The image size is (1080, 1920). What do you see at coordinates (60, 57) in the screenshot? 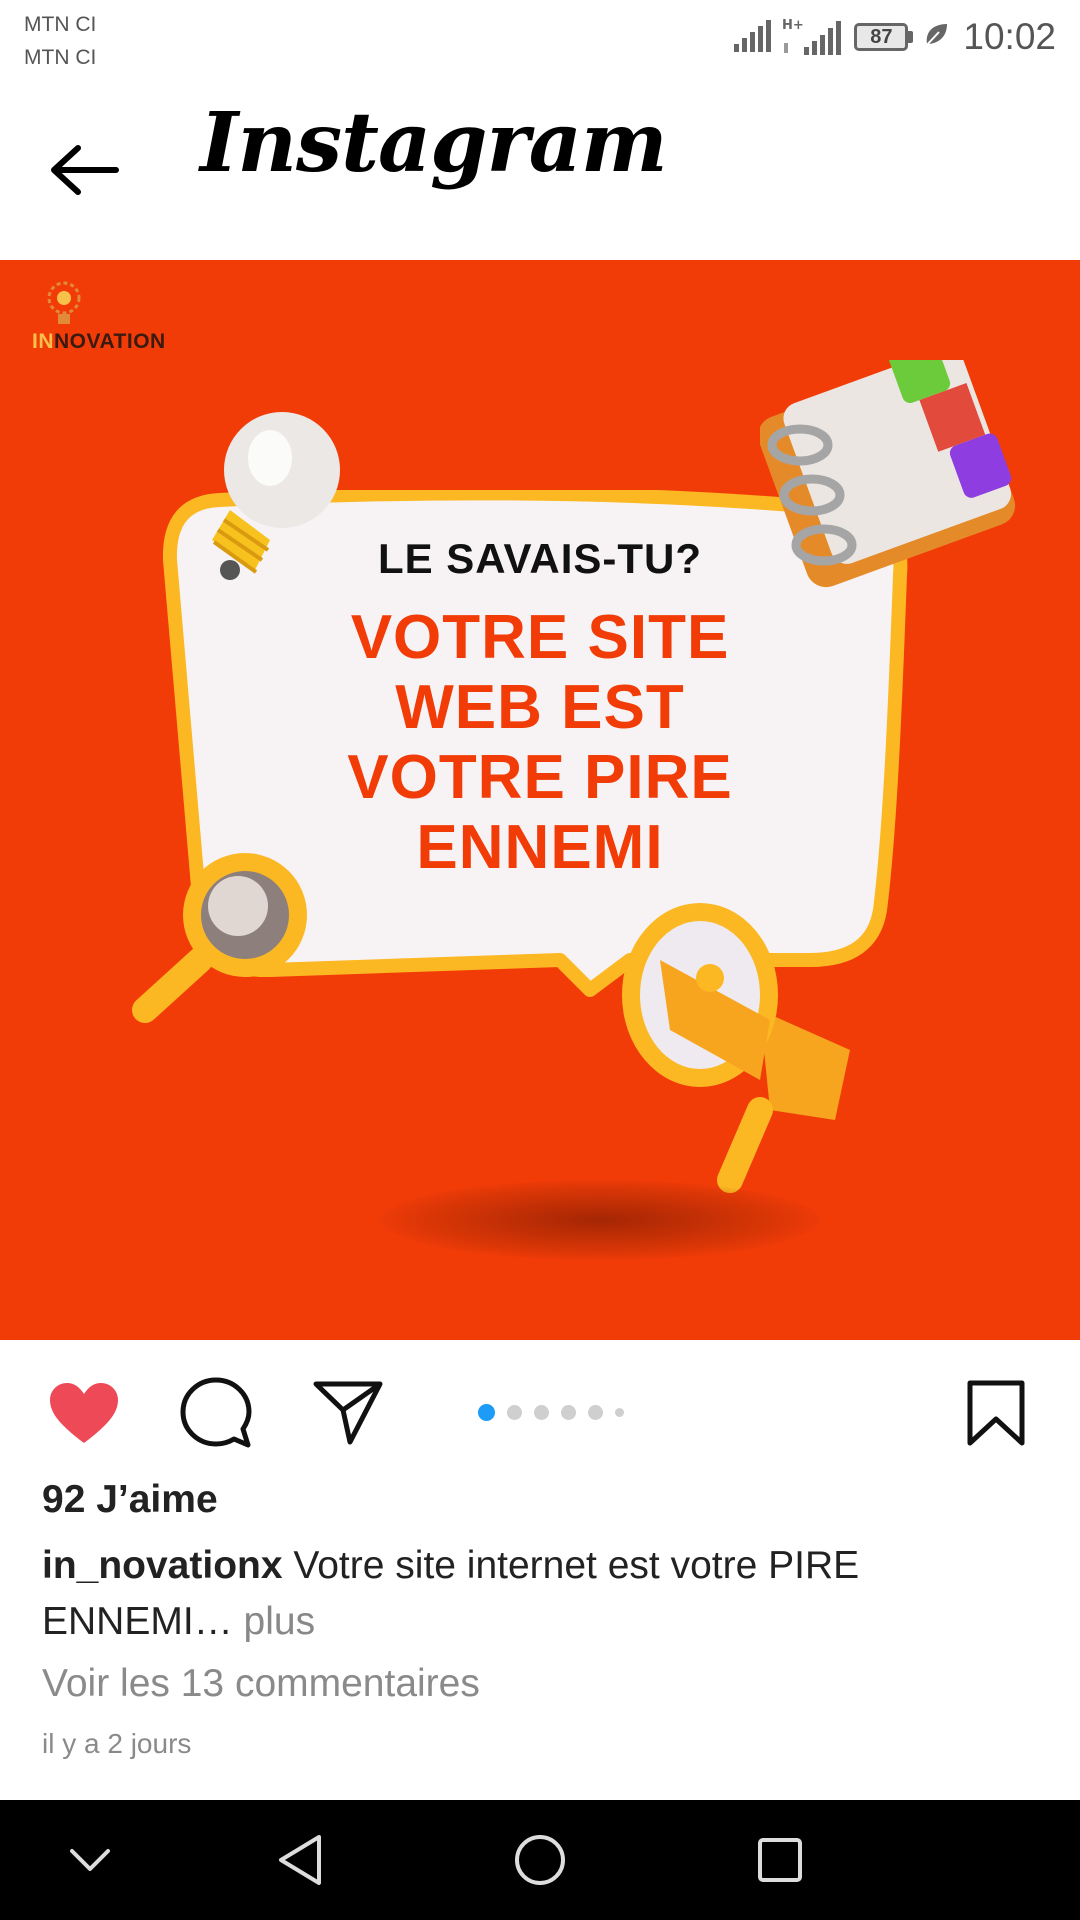
I see `carrier-2: MTN CI` at bounding box center [60, 57].